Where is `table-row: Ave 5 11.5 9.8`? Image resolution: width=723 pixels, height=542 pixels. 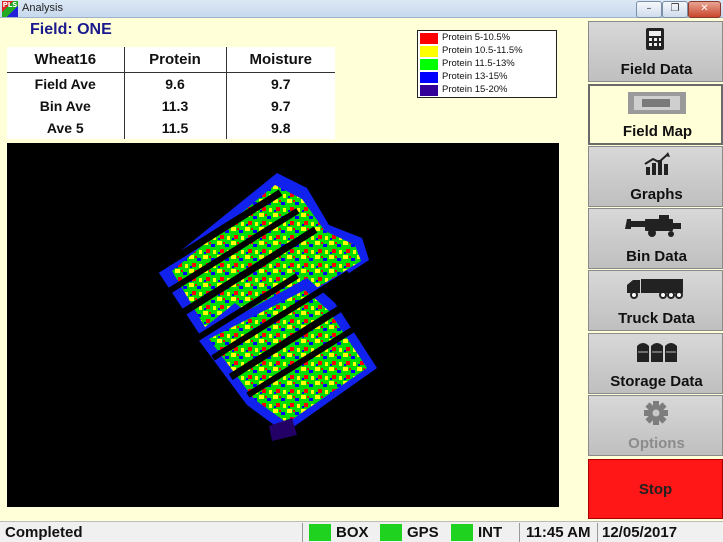 table-row: Ave 5 11.5 9.8 is located at coordinates (171, 127).